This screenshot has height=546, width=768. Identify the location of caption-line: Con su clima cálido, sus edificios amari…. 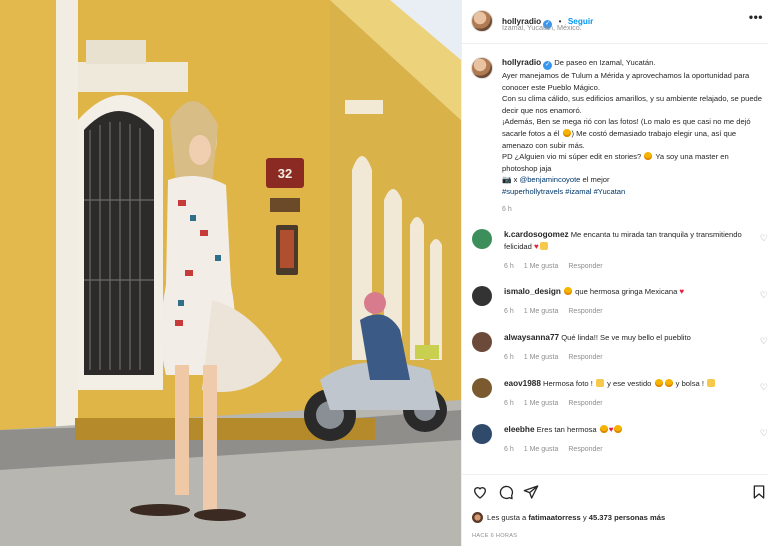
(632, 104).